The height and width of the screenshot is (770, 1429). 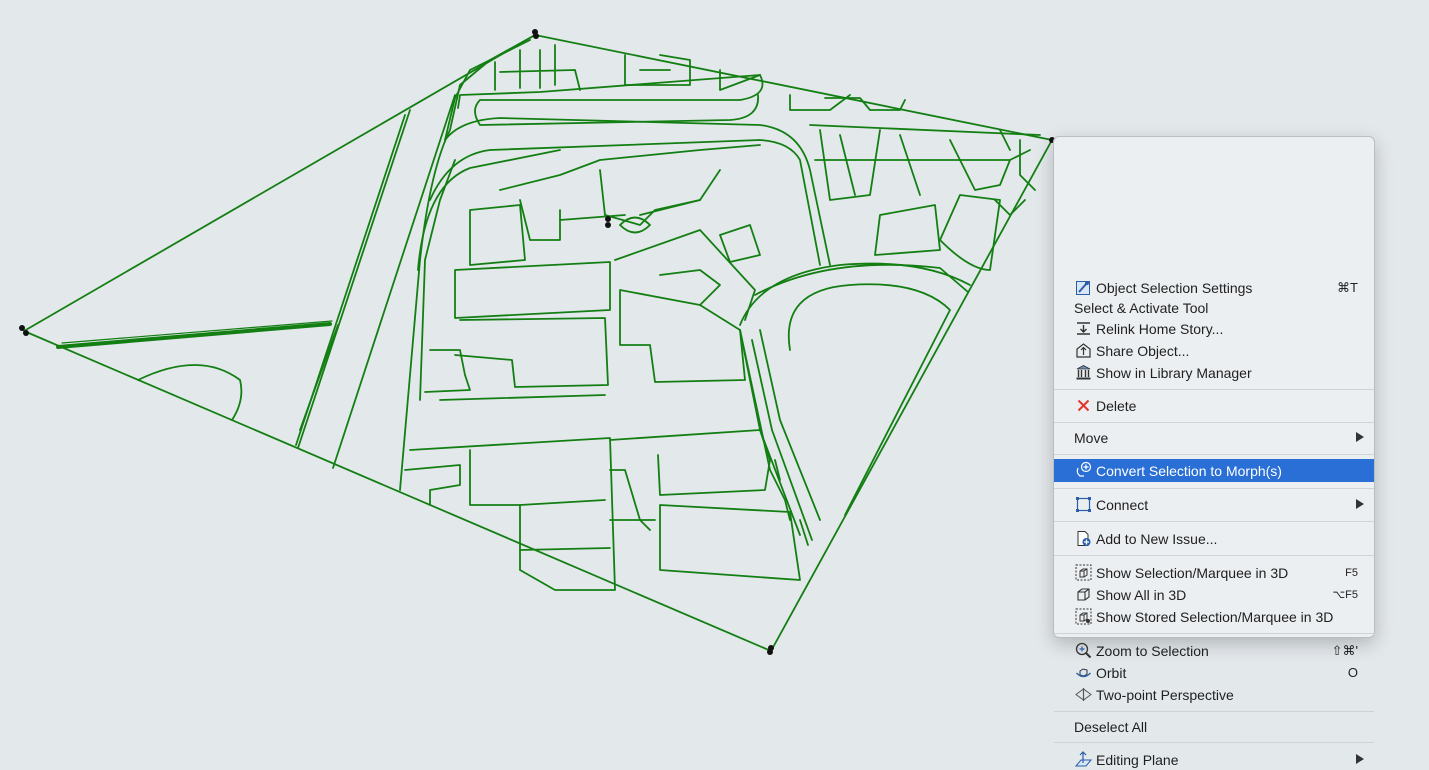 I want to click on menu-item-label: Move, so click(x=1091, y=437).